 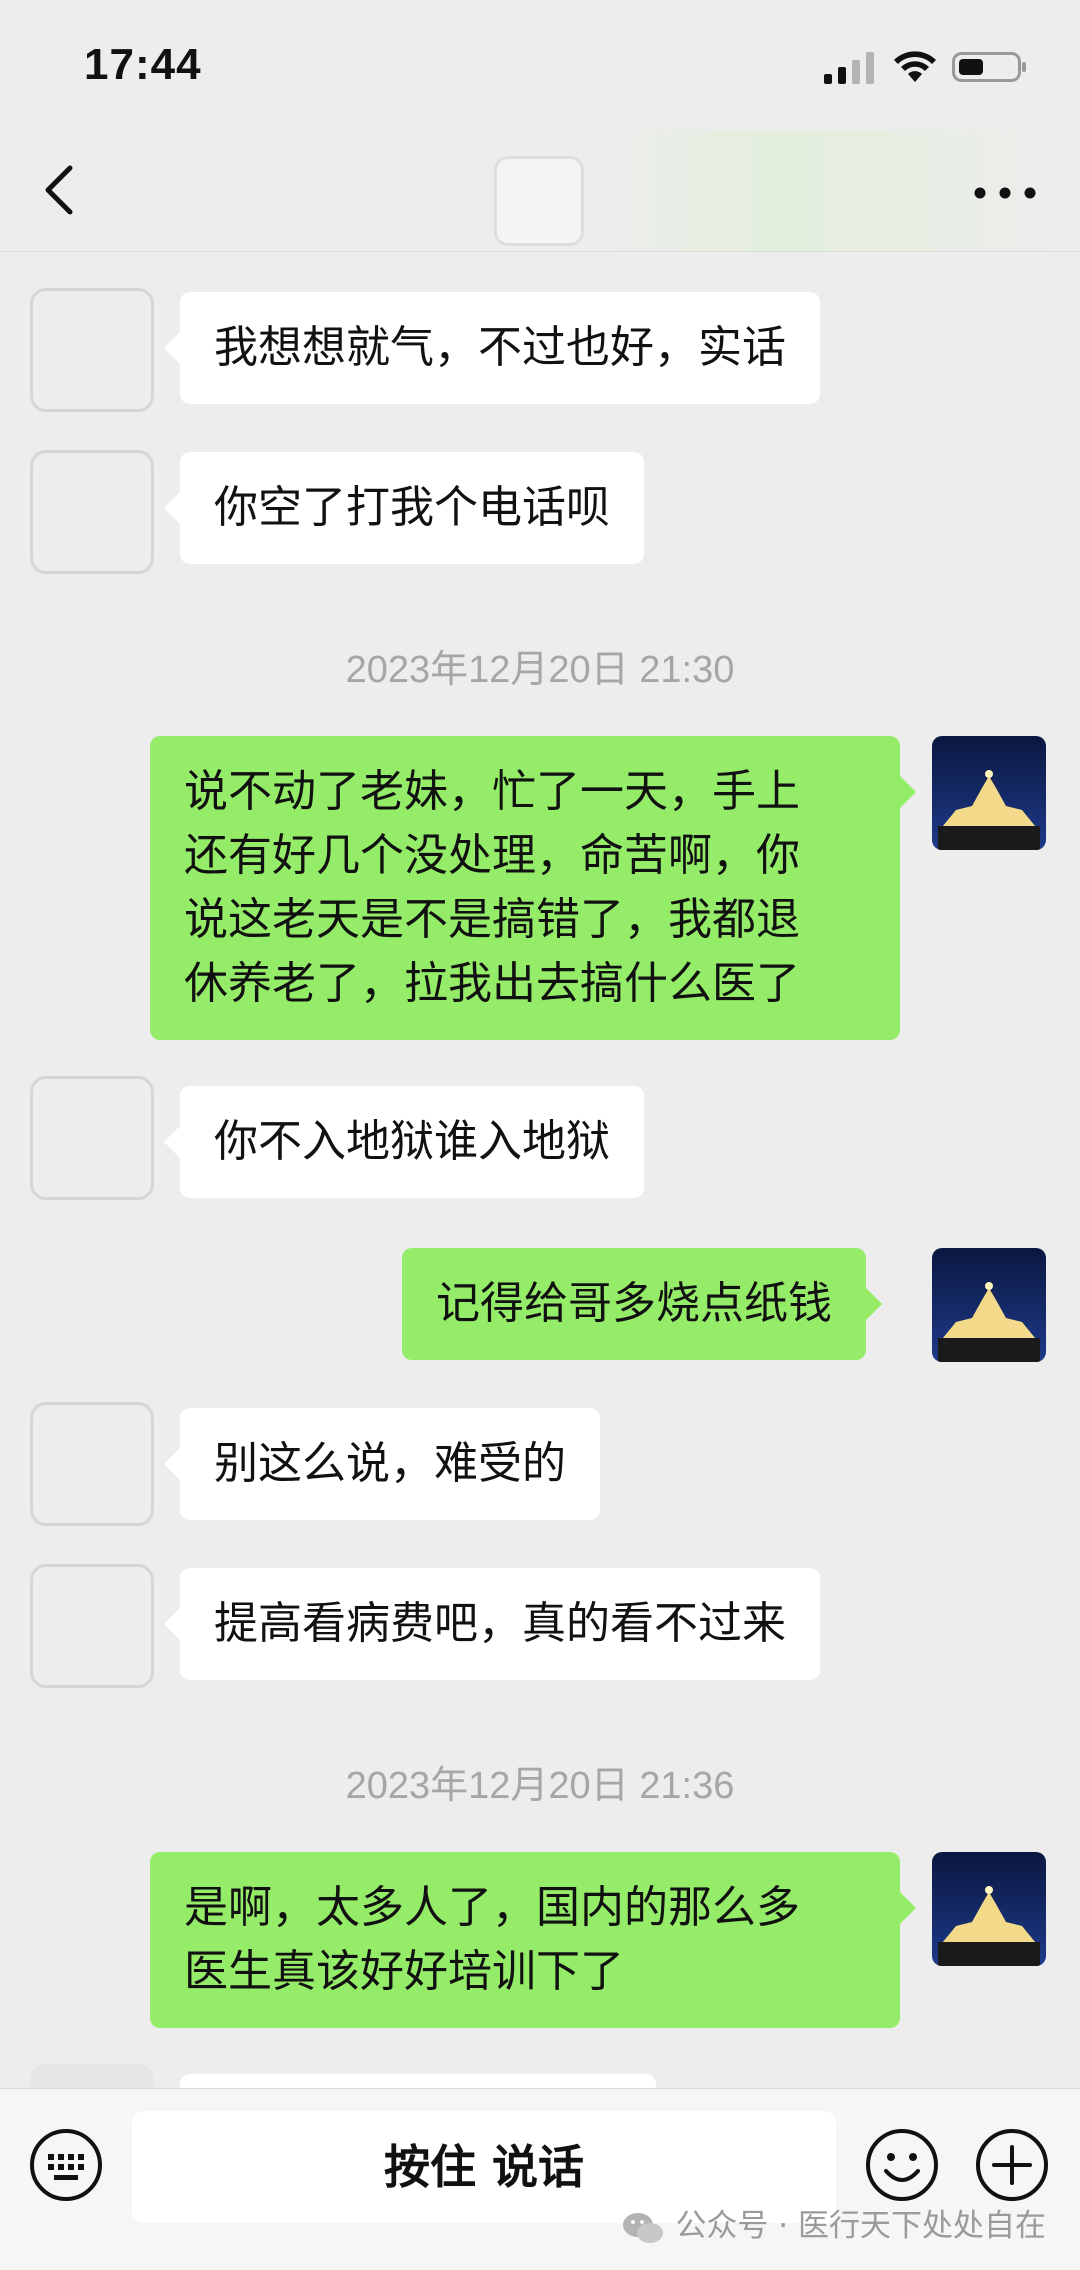 What do you see at coordinates (540, 1786) in the screenshot?
I see `chat-timestamp: 2023年12月20日 21:36` at bounding box center [540, 1786].